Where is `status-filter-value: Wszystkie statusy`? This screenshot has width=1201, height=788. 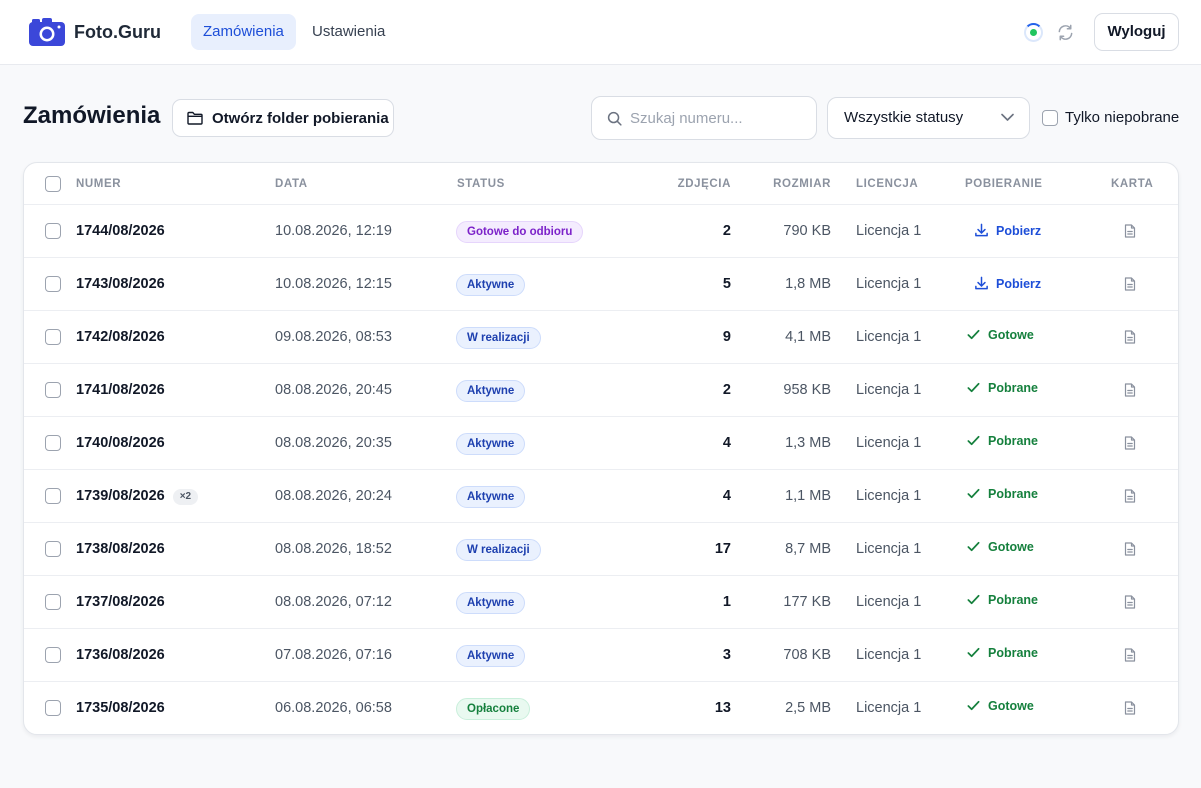 status-filter-value: Wszystkie statusy is located at coordinates (904, 117).